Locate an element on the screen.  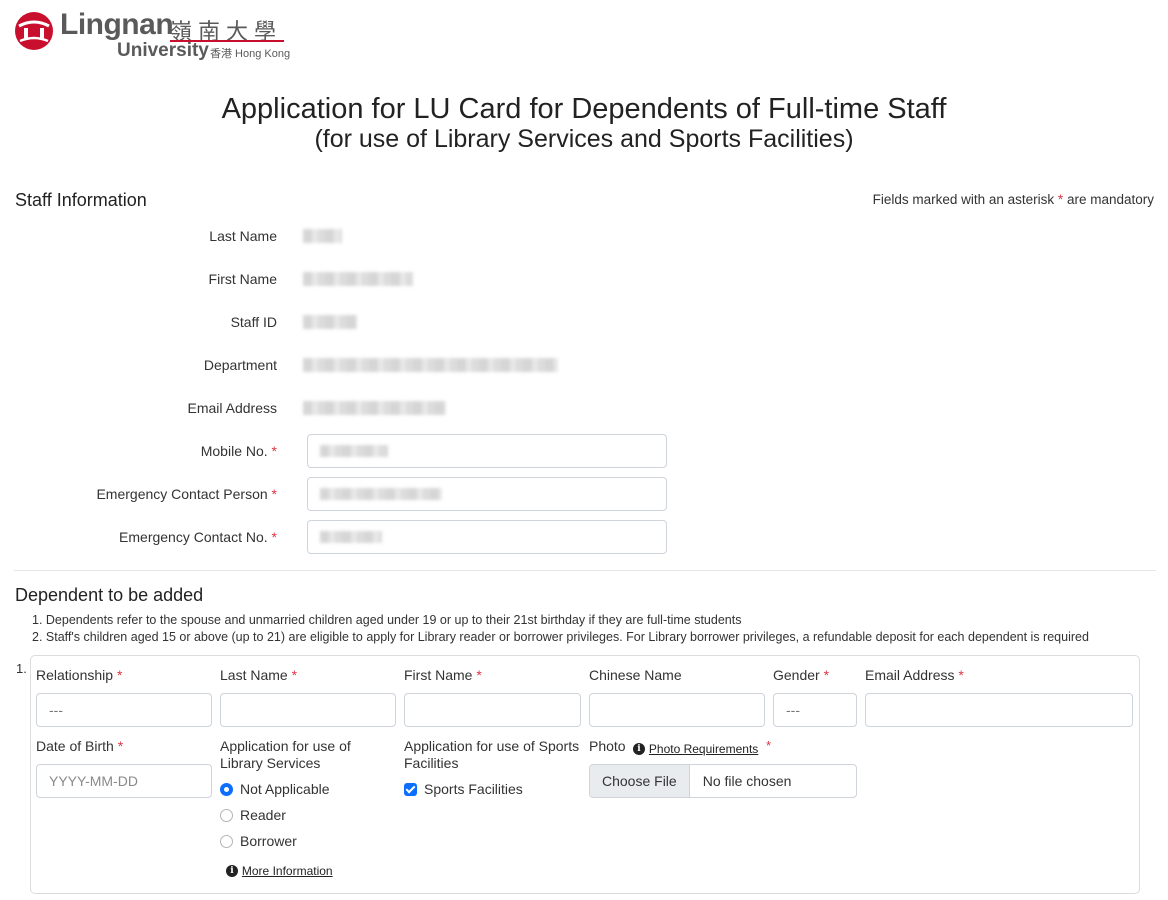
department-value-redacted is located at coordinates (430, 365).